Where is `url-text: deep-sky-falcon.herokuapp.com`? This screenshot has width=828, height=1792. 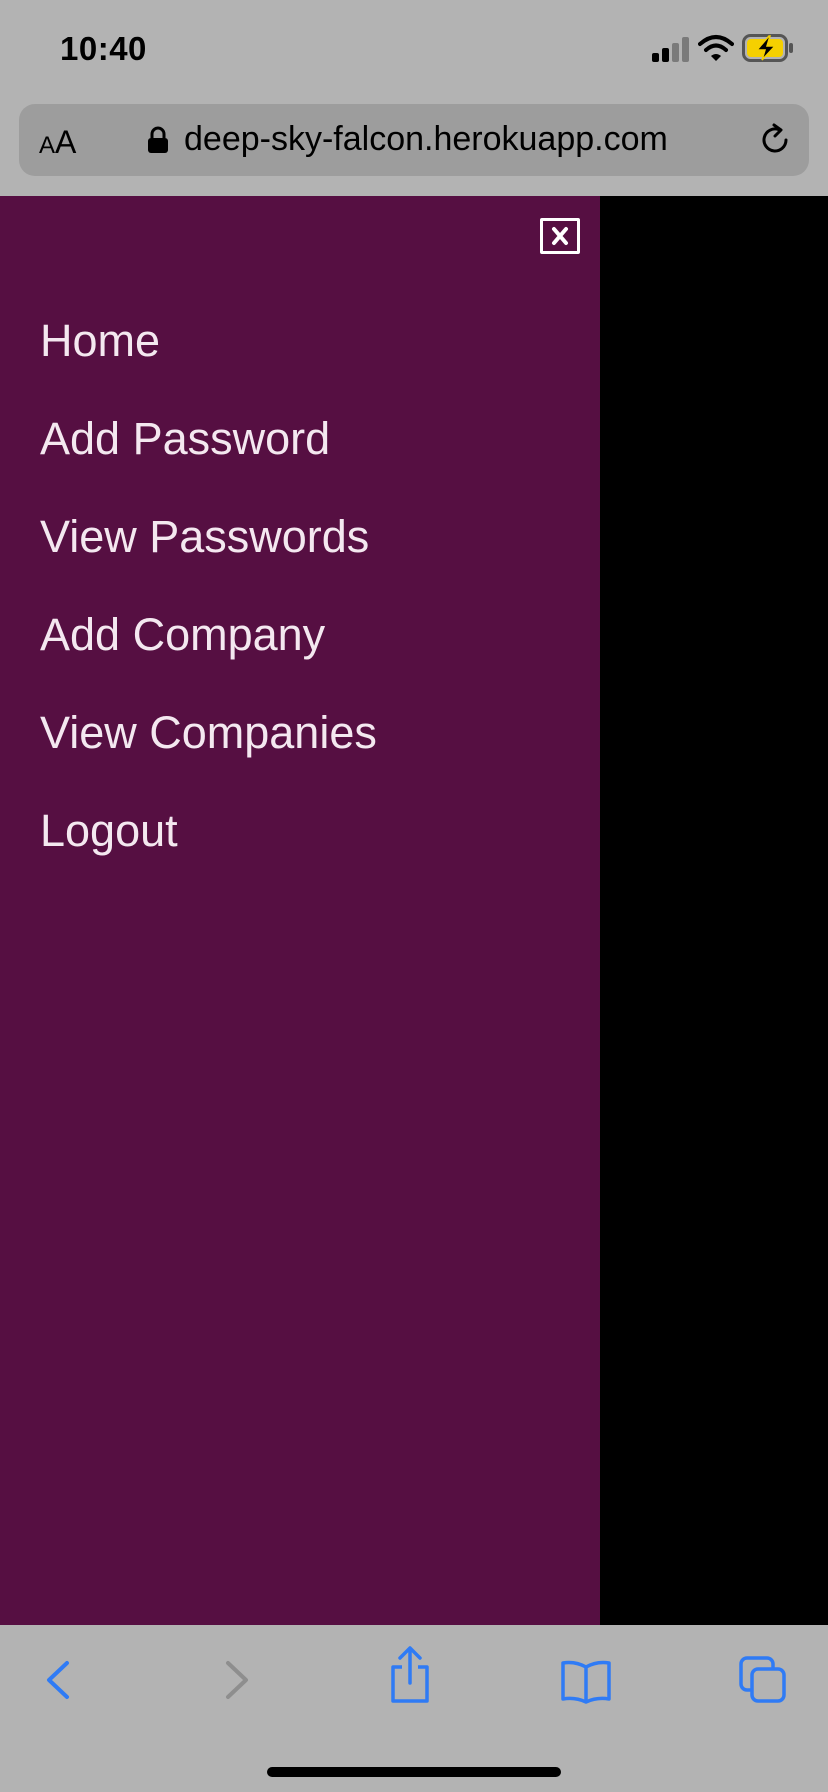
url-text: deep-sky-falcon.herokuapp.com is located at coordinates (426, 139).